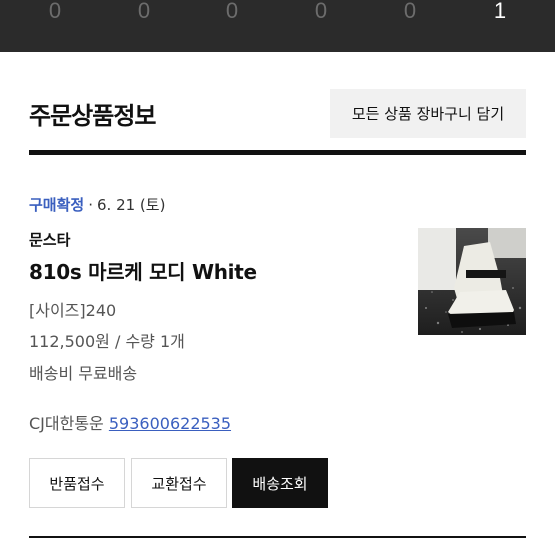  What do you see at coordinates (77, 483) in the screenshot?
I see `return-request-button: 반품접수` at bounding box center [77, 483].